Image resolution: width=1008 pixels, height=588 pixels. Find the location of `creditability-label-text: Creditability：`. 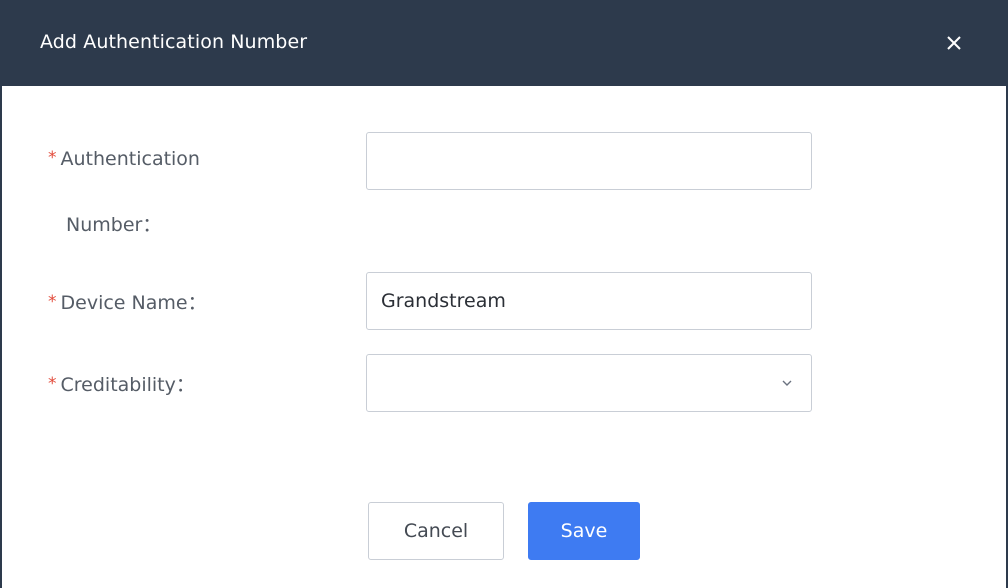

creditability-label-text: Creditability： is located at coordinates (127, 385).